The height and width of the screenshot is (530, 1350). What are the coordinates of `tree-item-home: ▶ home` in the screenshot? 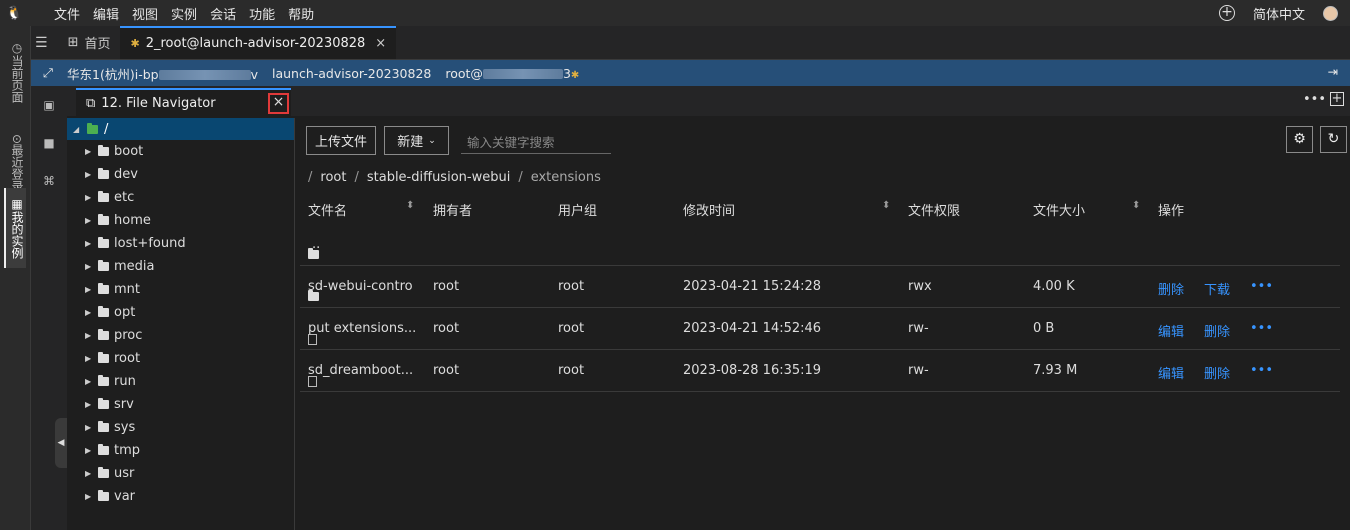 It's located at (180, 220).